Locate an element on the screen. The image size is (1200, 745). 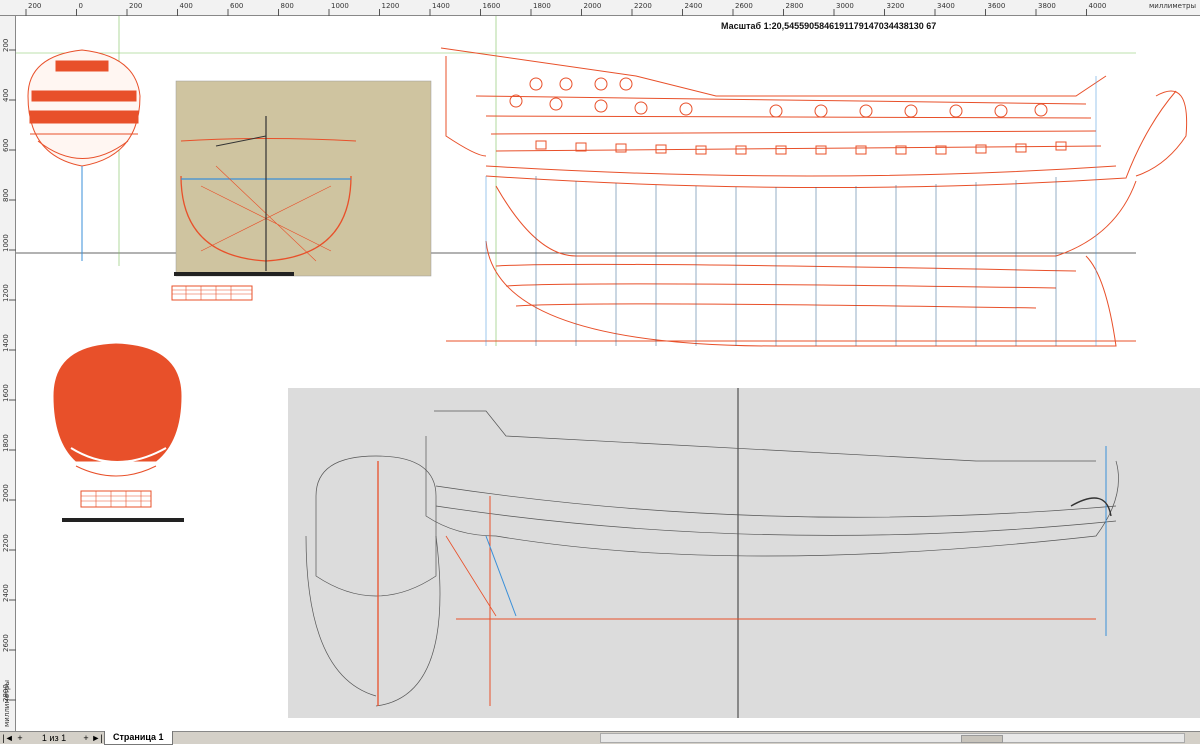
horizontal-scrollbar is located at coordinates (892, 738).